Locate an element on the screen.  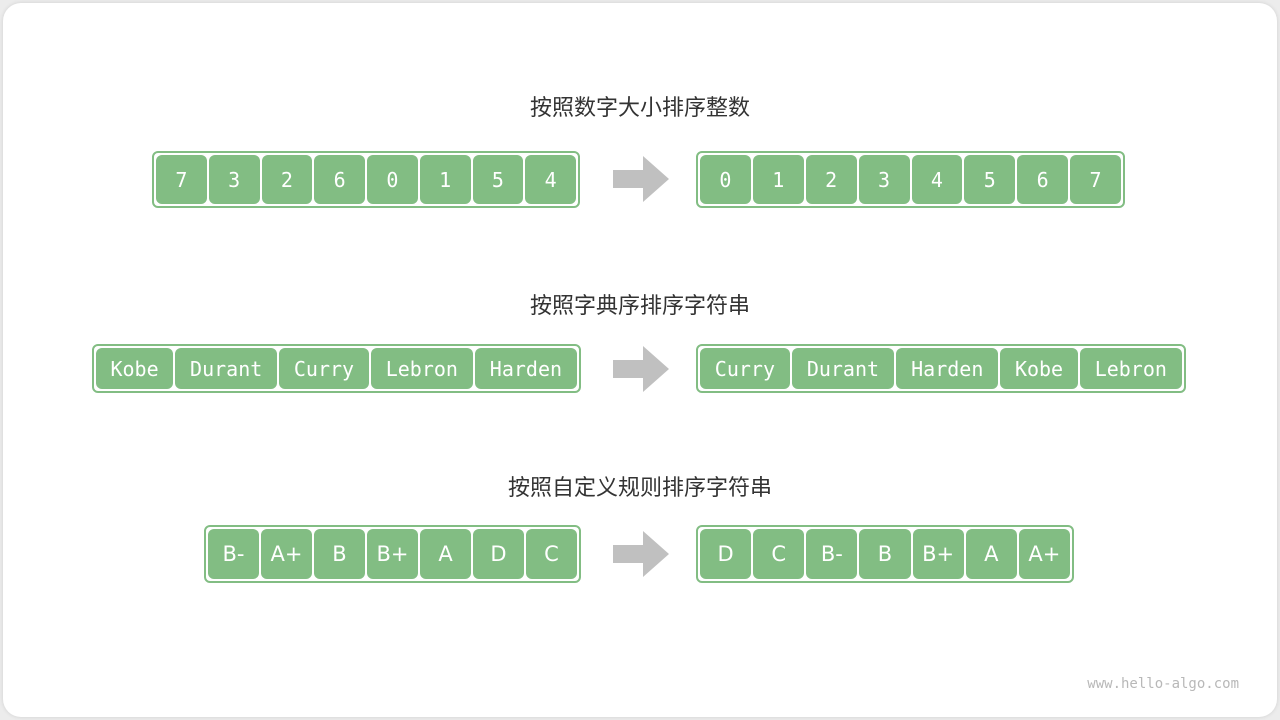
array-strings-unsorted: Kobe Durant Curry Lebron Harden is located at coordinates (336, 368).